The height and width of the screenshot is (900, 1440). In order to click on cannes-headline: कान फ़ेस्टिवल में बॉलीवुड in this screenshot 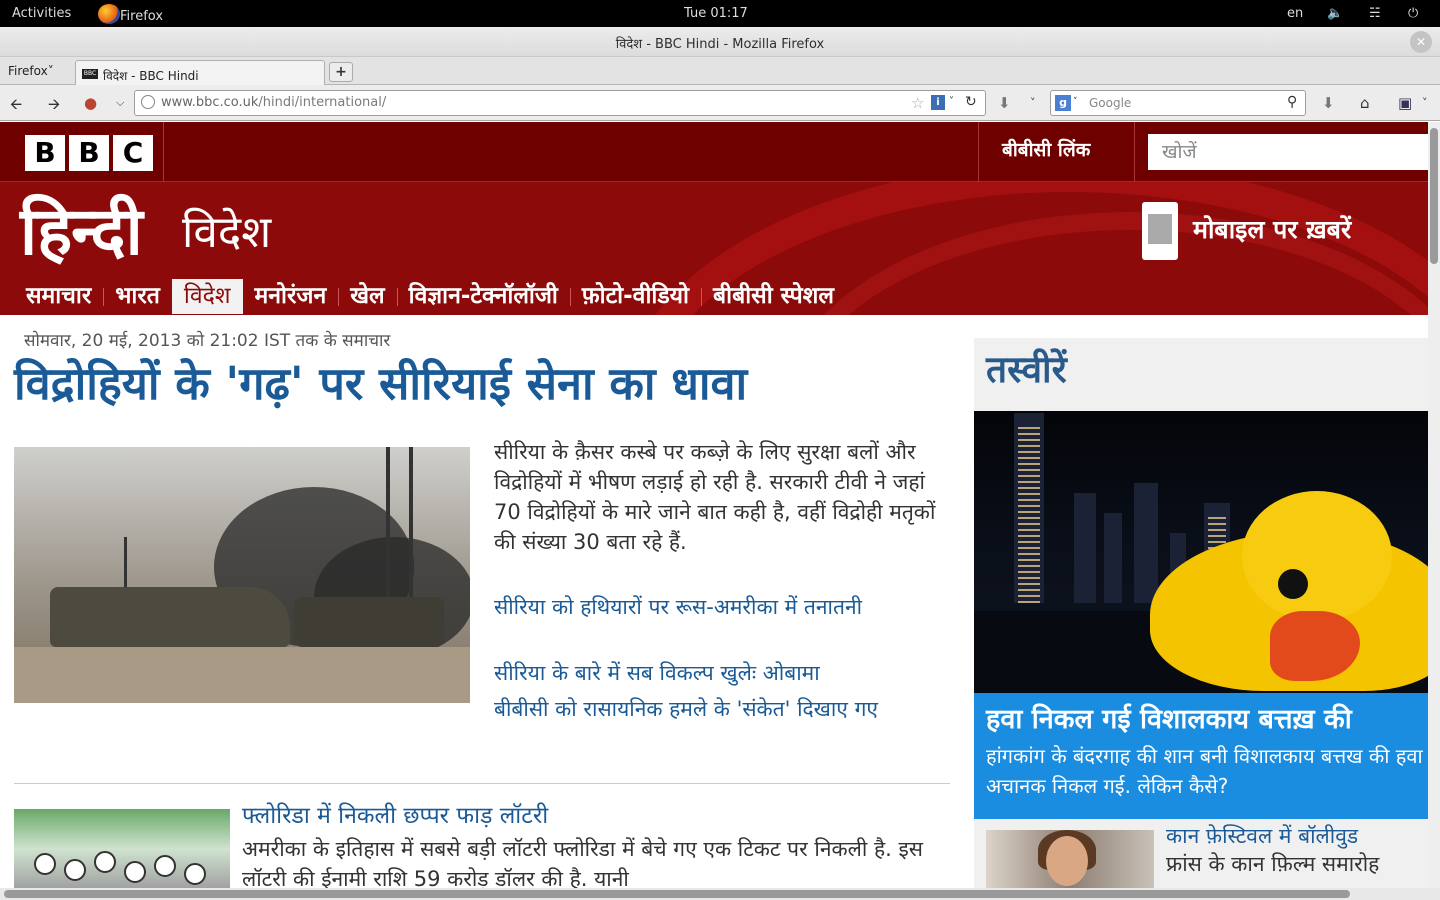, I will do `click(1262, 836)`.